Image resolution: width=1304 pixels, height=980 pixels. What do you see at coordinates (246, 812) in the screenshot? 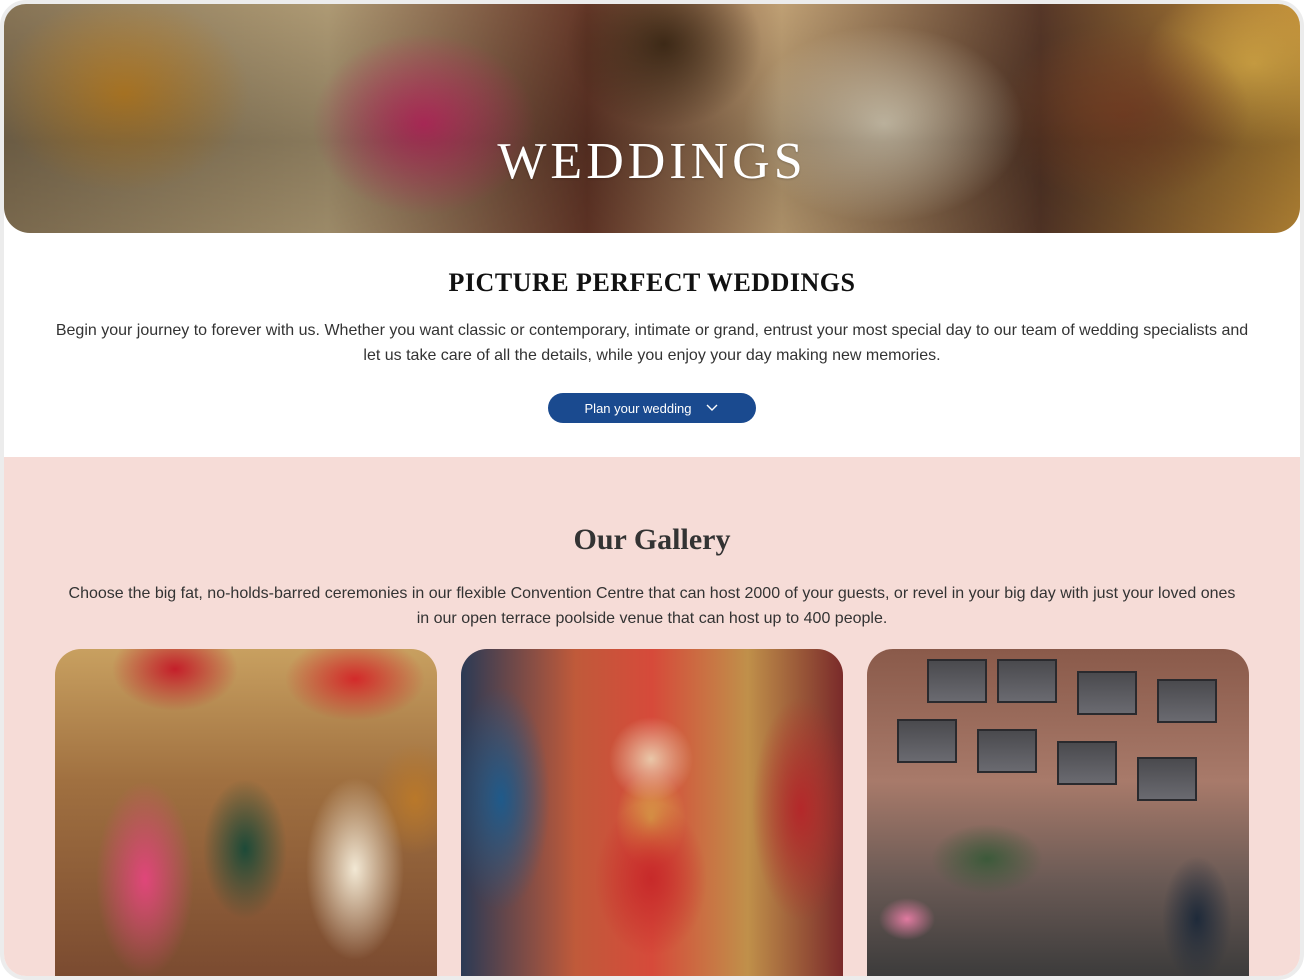
I see `gallery-image-ceremony` at bounding box center [246, 812].